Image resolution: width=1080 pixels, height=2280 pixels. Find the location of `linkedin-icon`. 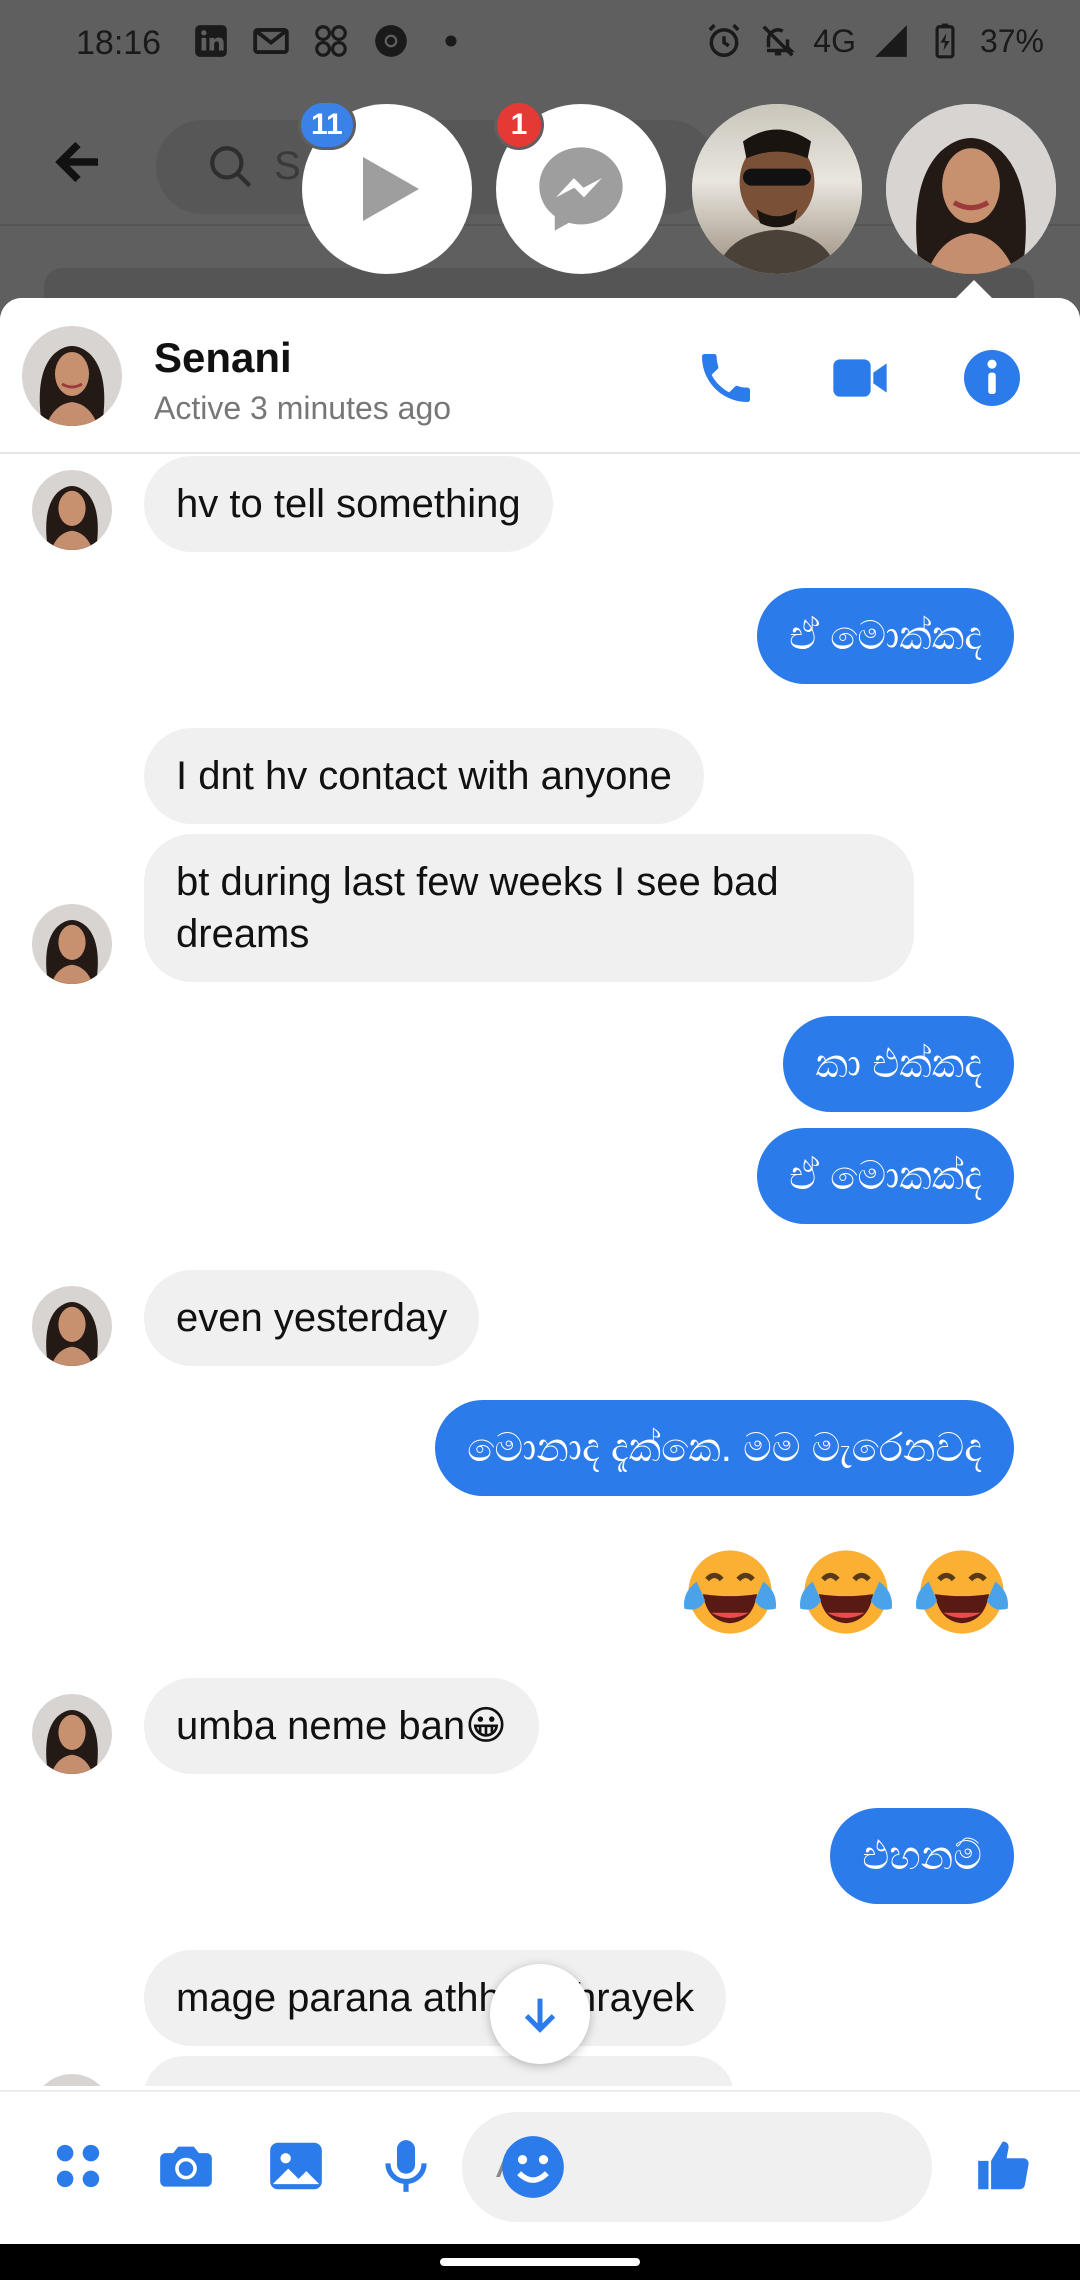

linkedin-icon is located at coordinates (211, 41).